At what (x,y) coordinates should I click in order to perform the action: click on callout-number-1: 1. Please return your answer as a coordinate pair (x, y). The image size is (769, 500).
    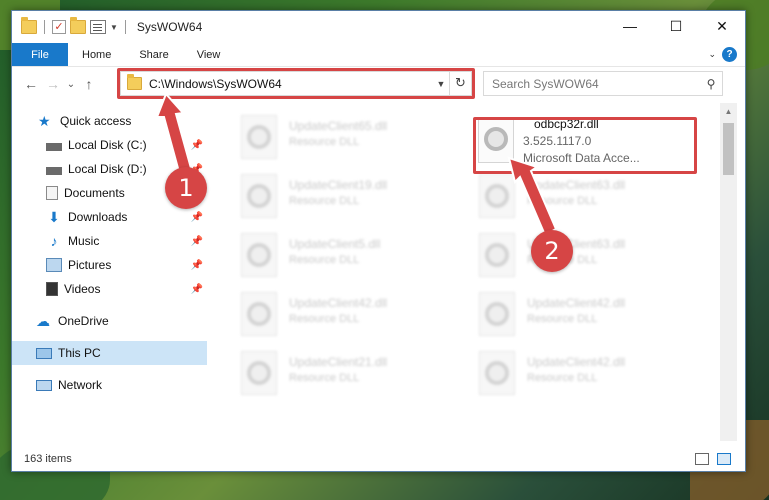
    Looking at the image, I should click on (186, 188).